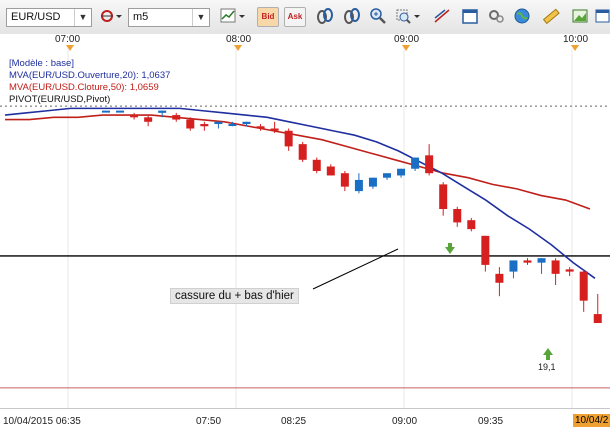  What do you see at coordinates (295, 17) in the screenshot?
I see `ask-button: Ask` at bounding box center [295, 17].